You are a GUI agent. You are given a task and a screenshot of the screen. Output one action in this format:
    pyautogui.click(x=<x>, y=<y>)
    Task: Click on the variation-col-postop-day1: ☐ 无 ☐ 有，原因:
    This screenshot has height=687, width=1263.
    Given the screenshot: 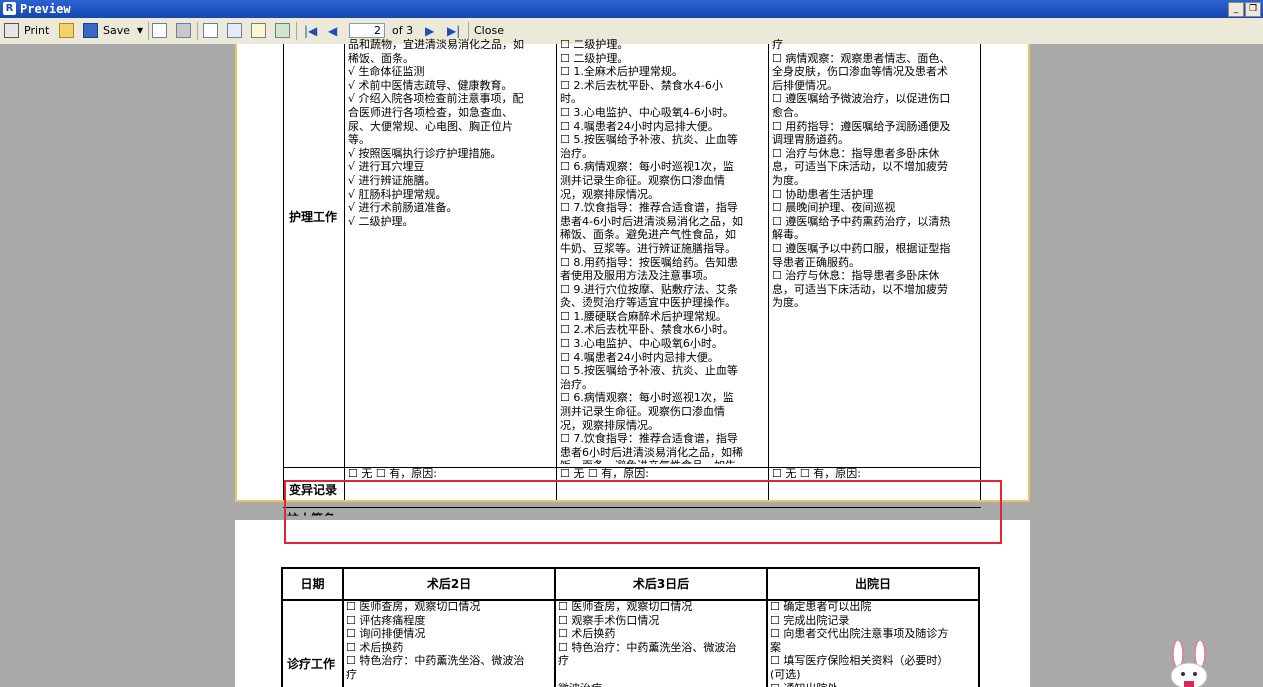 What is the action you would take?
    pyautogui.click(x=816, y=473)
    